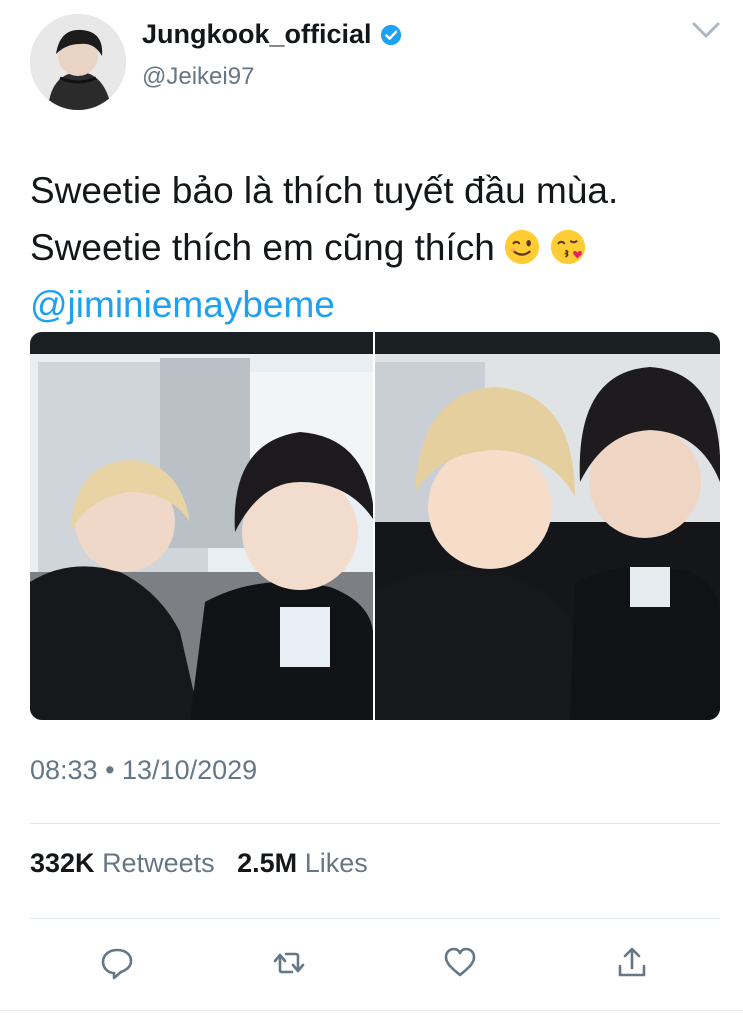 Image resolution: width=743 pixels, height=1025 pixels. What do you see at coordinates (198, 77) in the screenshot?
I see `author-handle: @Jeikei97` at bounding box center [198, 77].